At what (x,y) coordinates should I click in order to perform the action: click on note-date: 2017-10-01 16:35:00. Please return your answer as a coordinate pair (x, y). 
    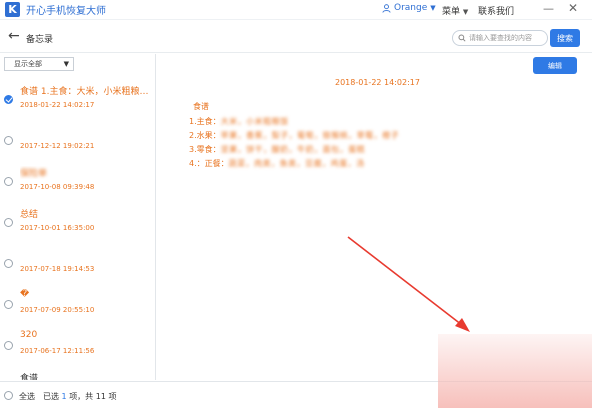
    Looking at the image, I should click on (57, 228).